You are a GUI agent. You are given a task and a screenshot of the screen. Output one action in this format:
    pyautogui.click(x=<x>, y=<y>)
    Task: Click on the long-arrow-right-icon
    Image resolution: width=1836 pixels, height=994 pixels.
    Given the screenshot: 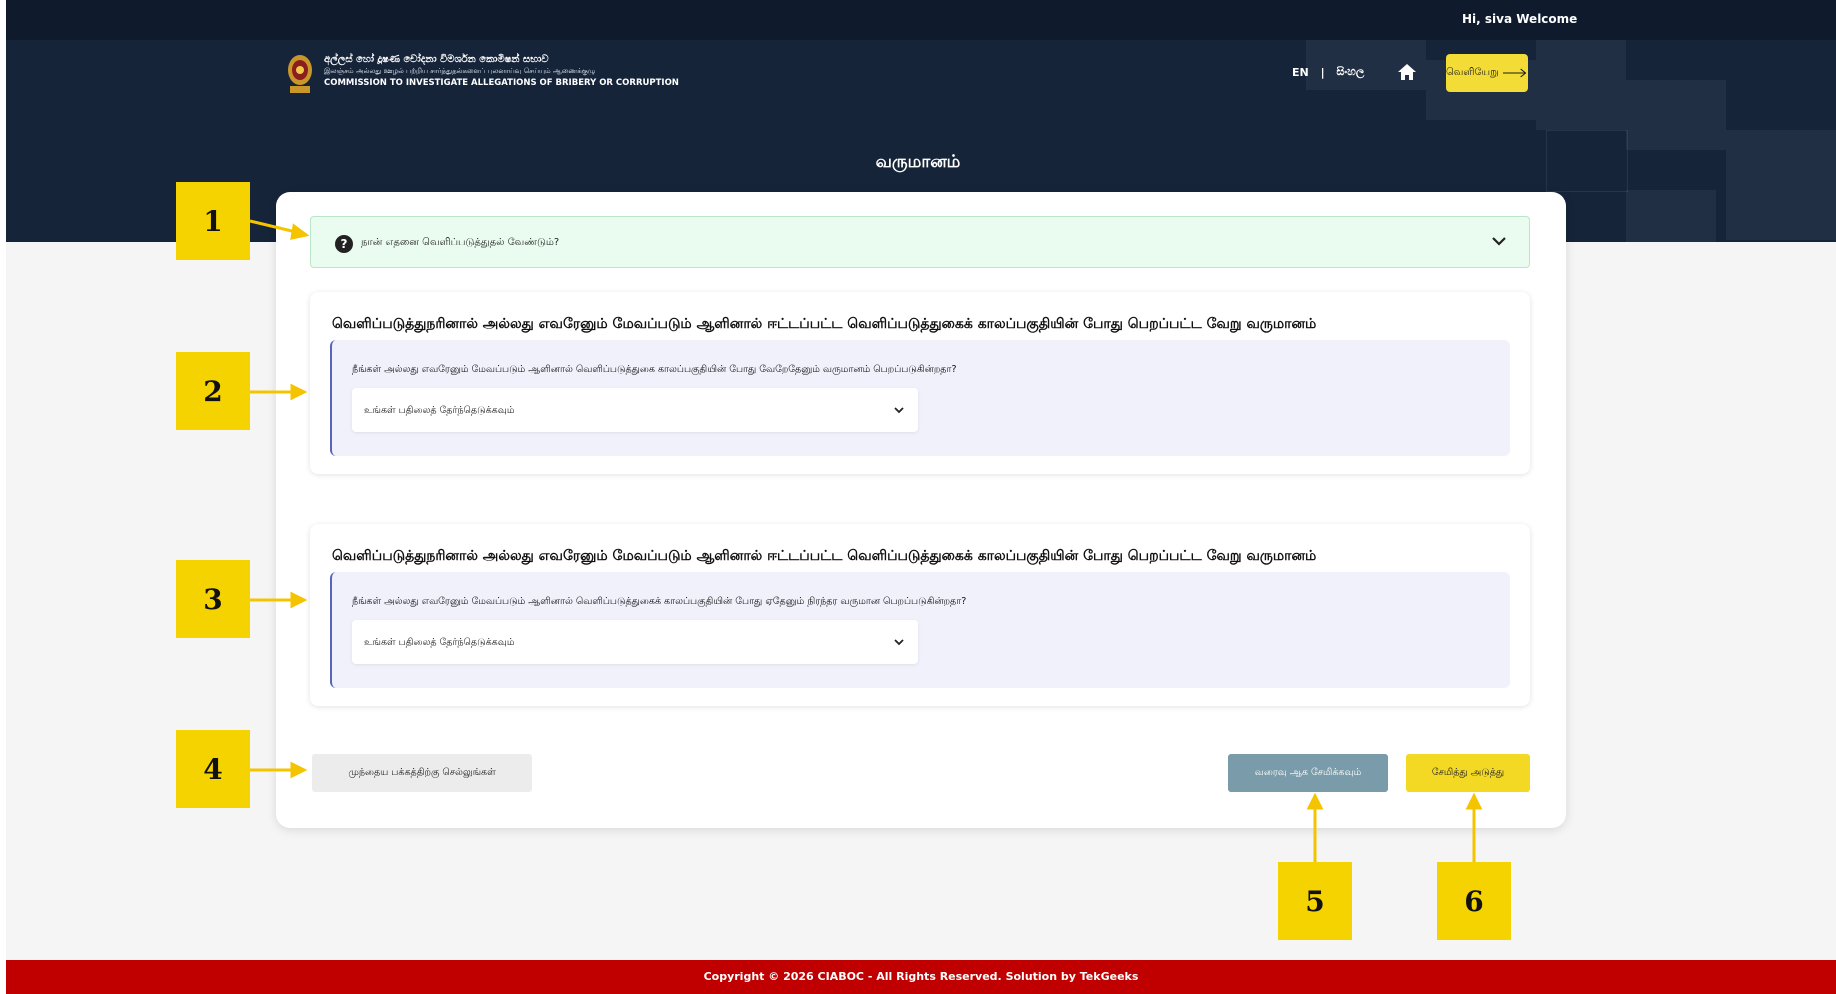 What is the action you would take?
    pyautogui.click(x=1515, y=73)
    